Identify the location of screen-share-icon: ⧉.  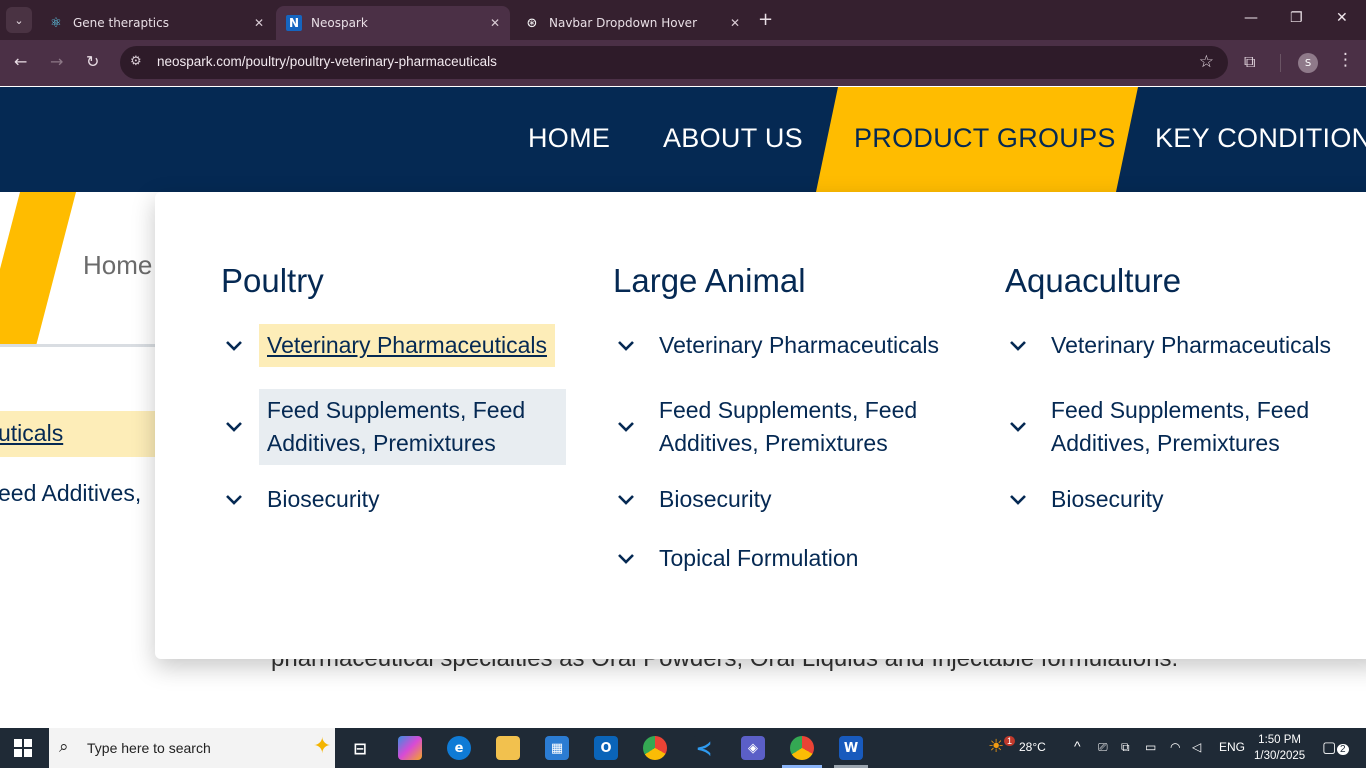
(1125, 747).